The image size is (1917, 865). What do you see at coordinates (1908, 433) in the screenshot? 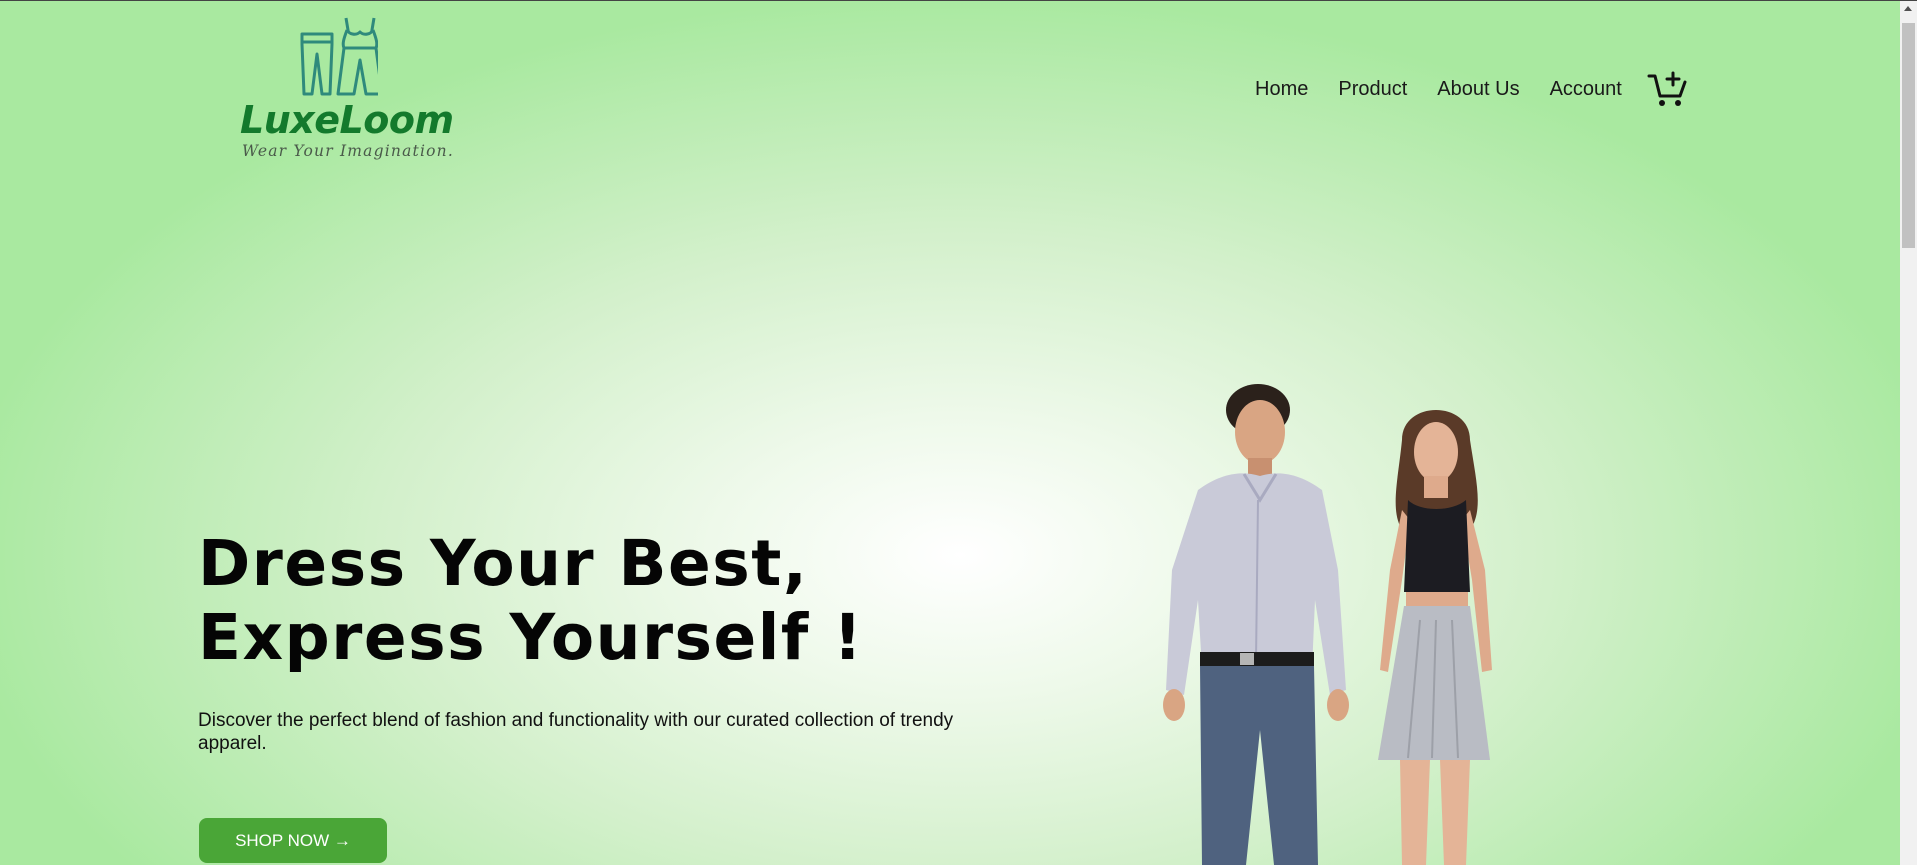
I see `vertical-scrollbar` at bounding box center [1908, 433].